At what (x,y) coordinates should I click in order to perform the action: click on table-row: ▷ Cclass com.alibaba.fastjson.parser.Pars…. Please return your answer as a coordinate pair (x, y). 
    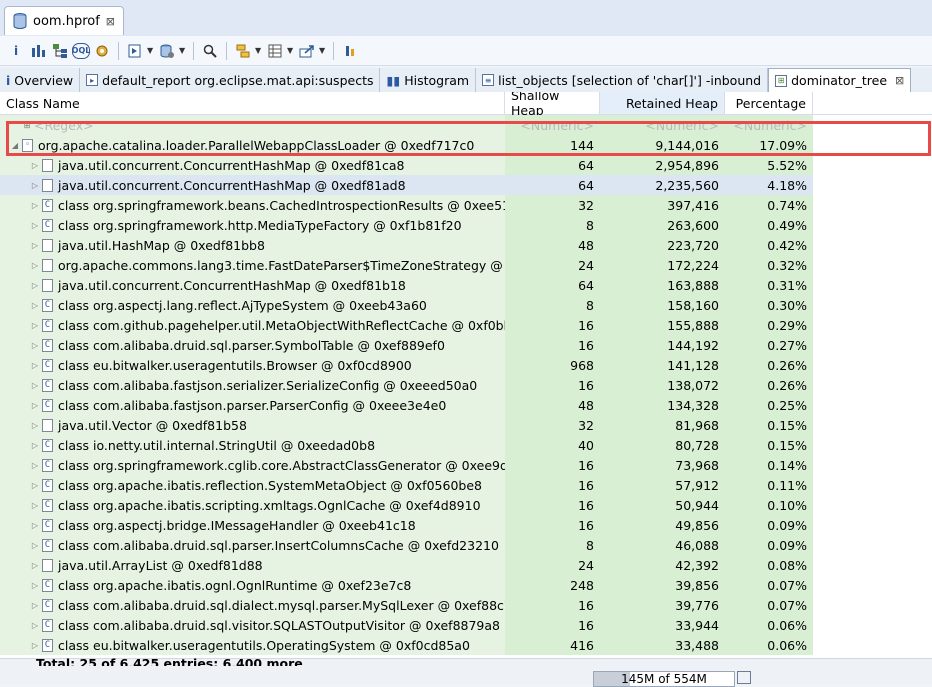
    Looking at the image, I should click on (406, 405).